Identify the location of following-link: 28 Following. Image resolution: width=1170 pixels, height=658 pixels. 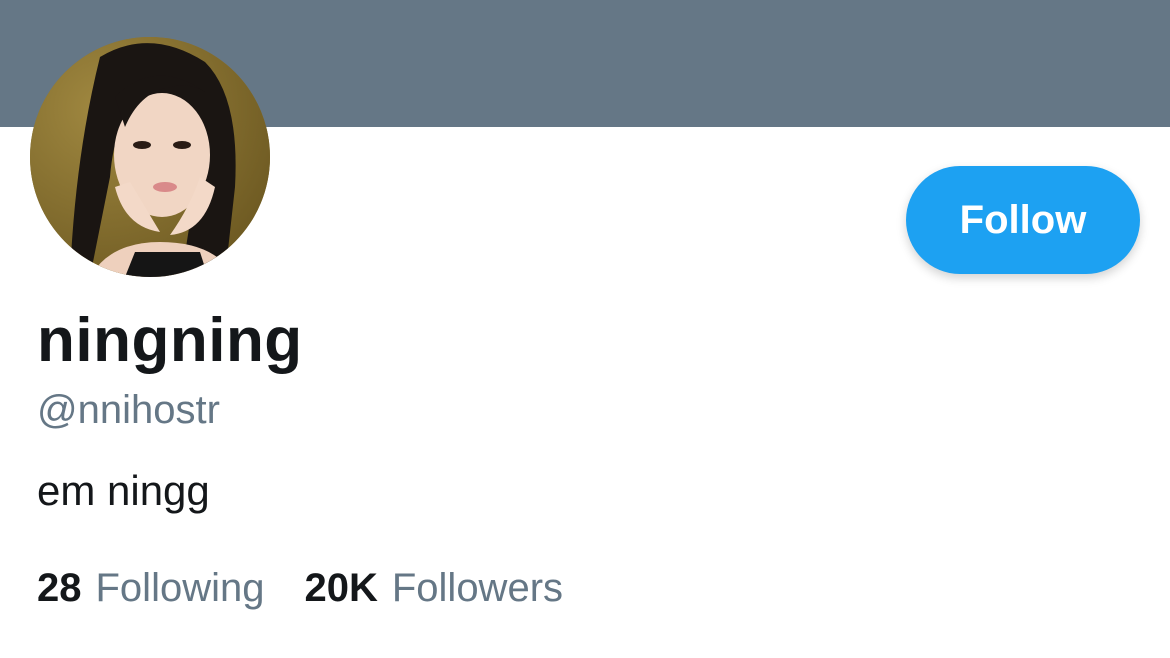
(150, 588).